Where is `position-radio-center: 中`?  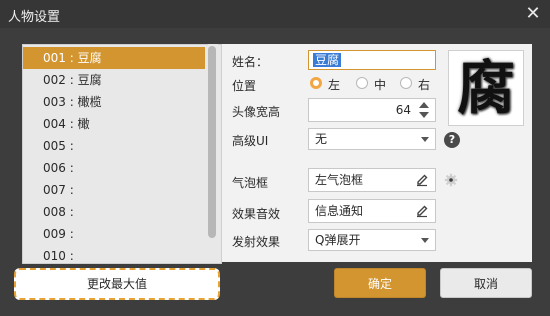 position-radio-center: 中 is located at coordinates (374, 84).